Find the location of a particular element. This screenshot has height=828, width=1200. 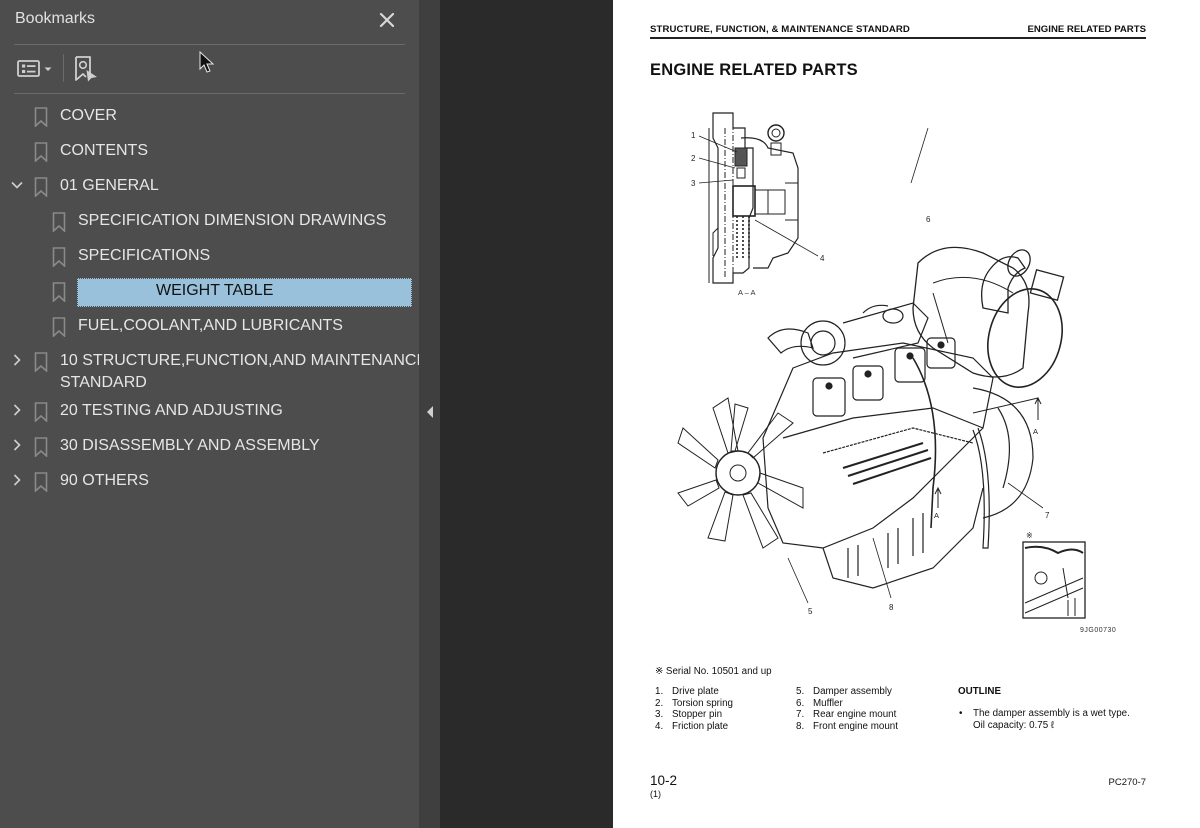

callout-leaders-main is located at coordinates (915, 365).